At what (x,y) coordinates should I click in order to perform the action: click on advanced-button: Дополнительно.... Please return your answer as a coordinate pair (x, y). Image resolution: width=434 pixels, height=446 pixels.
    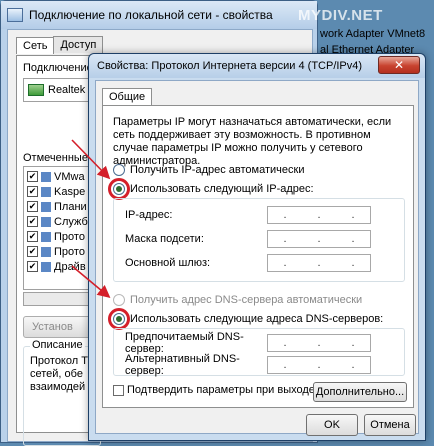
    Looking at the image, I should click on (360, 392).